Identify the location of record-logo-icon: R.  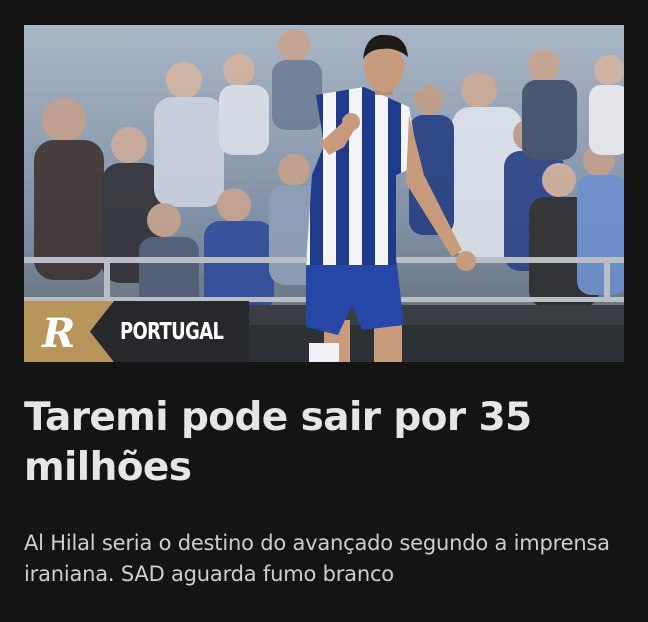
(69, 331).